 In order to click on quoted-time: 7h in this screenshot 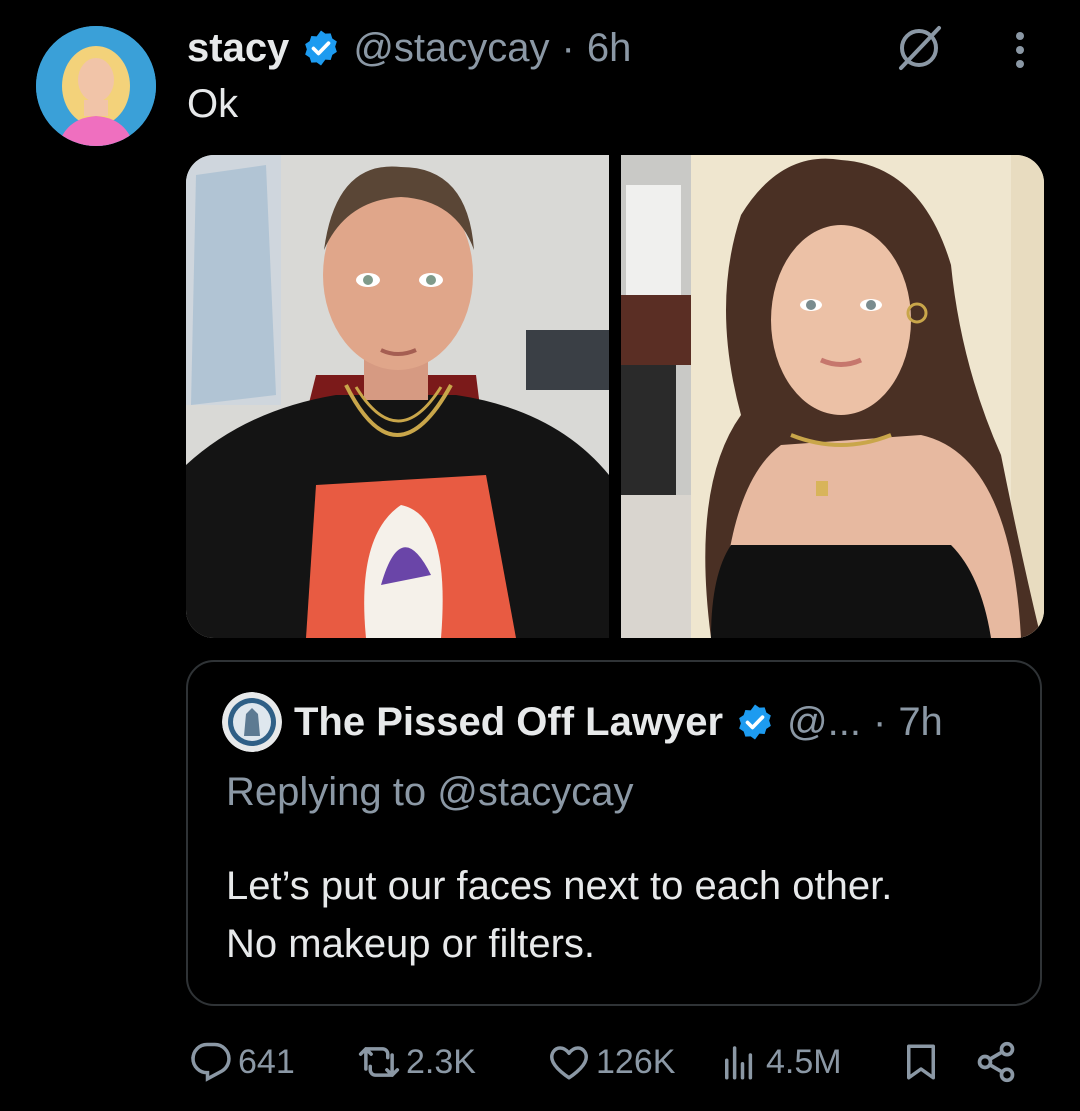, I will do `click(920, 722)`.